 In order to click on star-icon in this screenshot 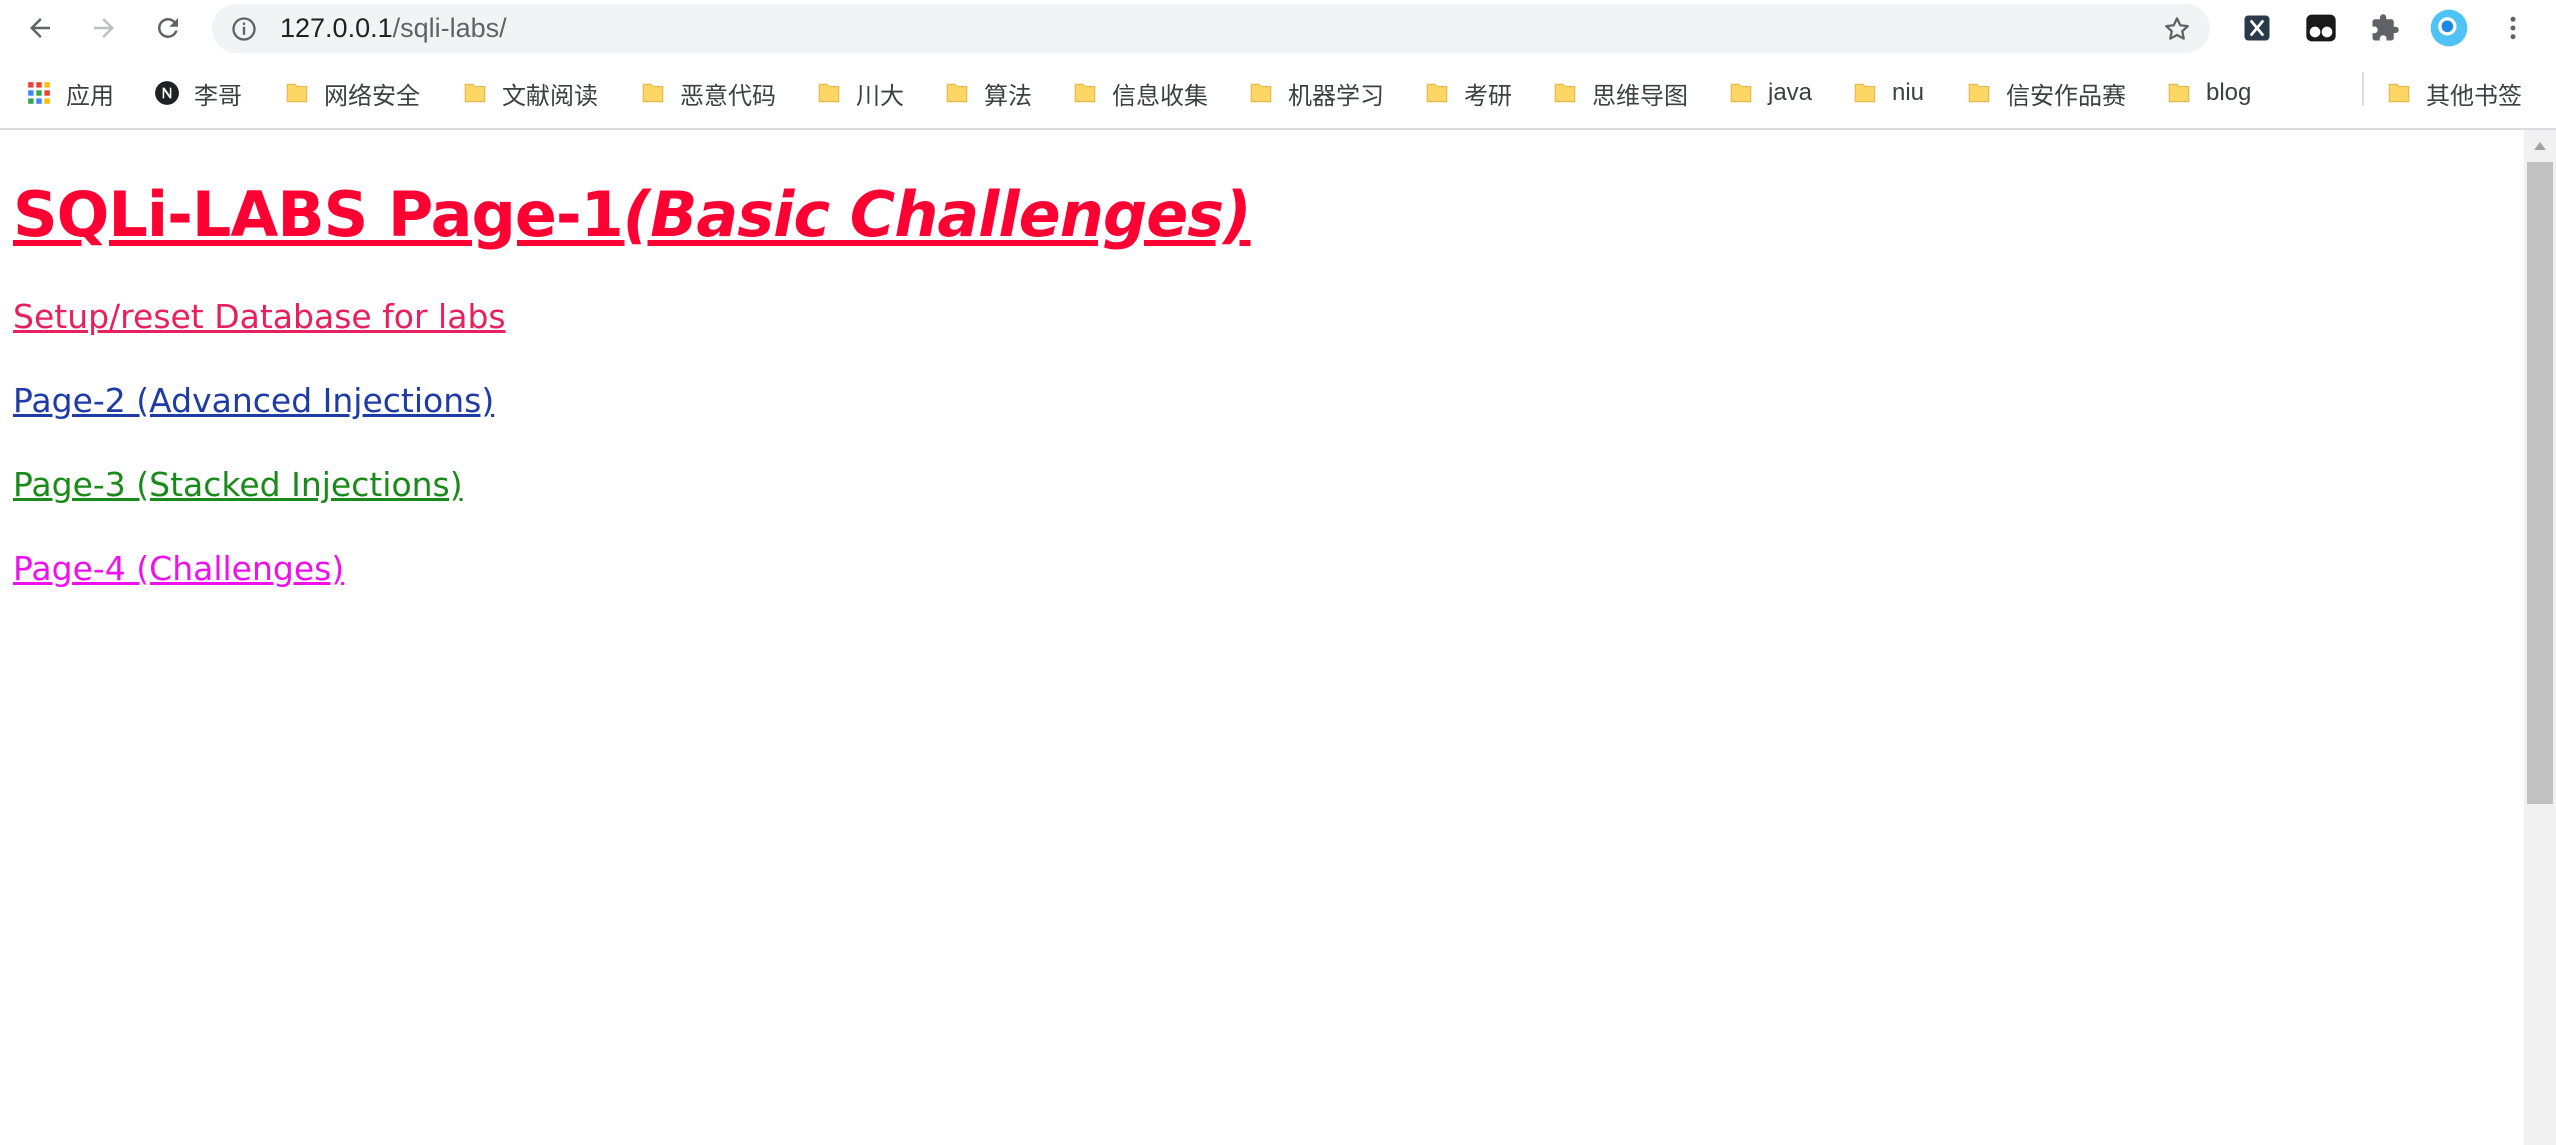, I will do `click(2177, 29)`.